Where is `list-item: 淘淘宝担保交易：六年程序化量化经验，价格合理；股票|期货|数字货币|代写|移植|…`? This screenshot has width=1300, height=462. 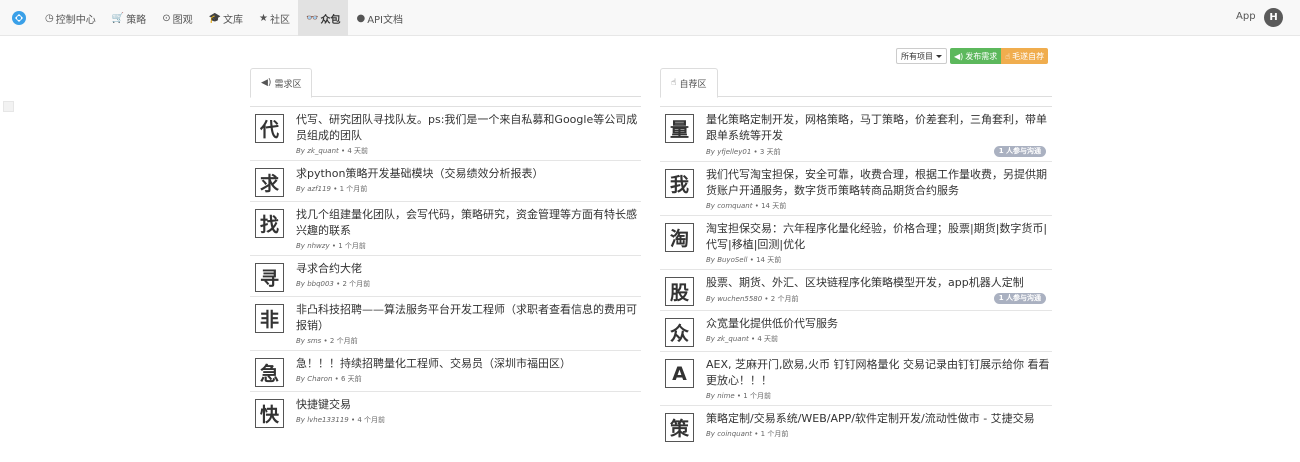
list-item: 淘淘宝担保交易：六年程序化量化经验，价格合理；股票|期货|数字货币|代写|移植|… is located at coordinates (856, 242).